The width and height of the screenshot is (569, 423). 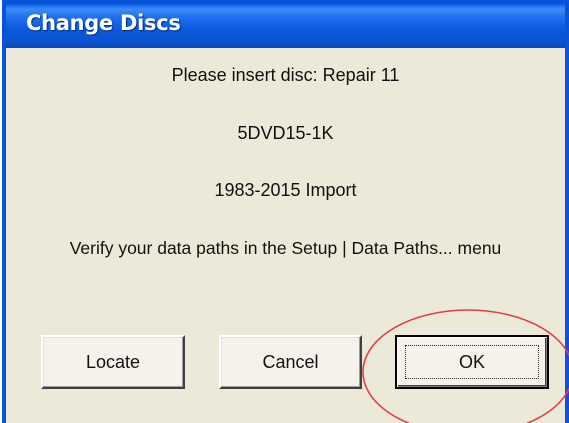 I want to click on disc-id-text: 5DVD15-1K, so click(x=285, y=133).